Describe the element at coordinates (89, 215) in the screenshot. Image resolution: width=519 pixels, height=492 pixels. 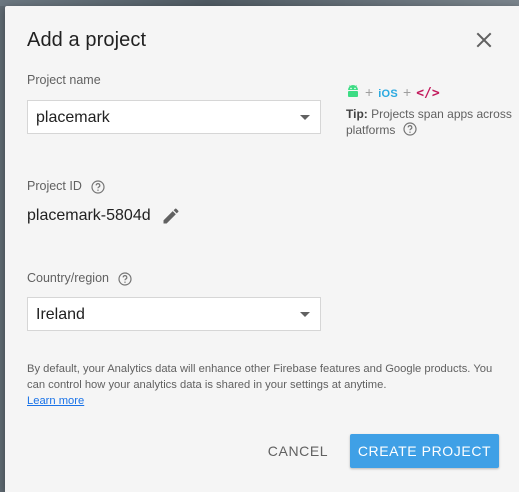
I see `project-id-value: placemark-5804d` at that location.